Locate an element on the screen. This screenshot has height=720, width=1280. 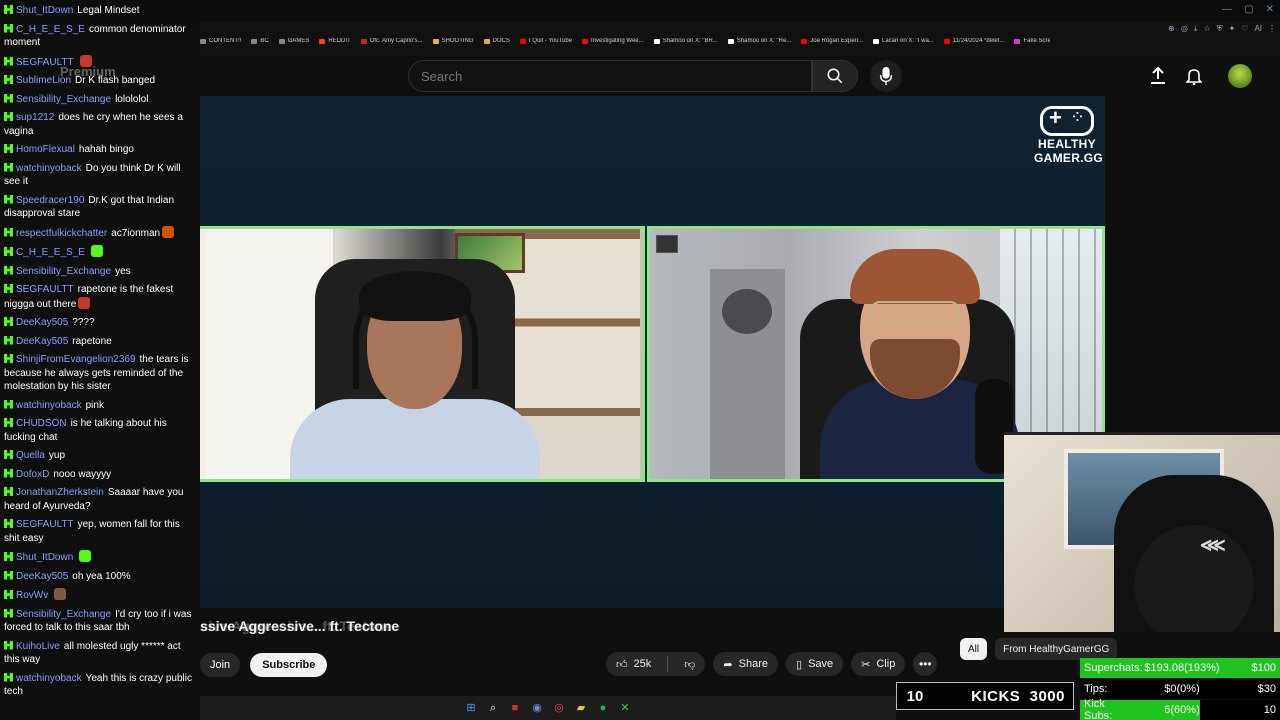
bookmark-item: REDDIT is located at coordinates (335, 41).